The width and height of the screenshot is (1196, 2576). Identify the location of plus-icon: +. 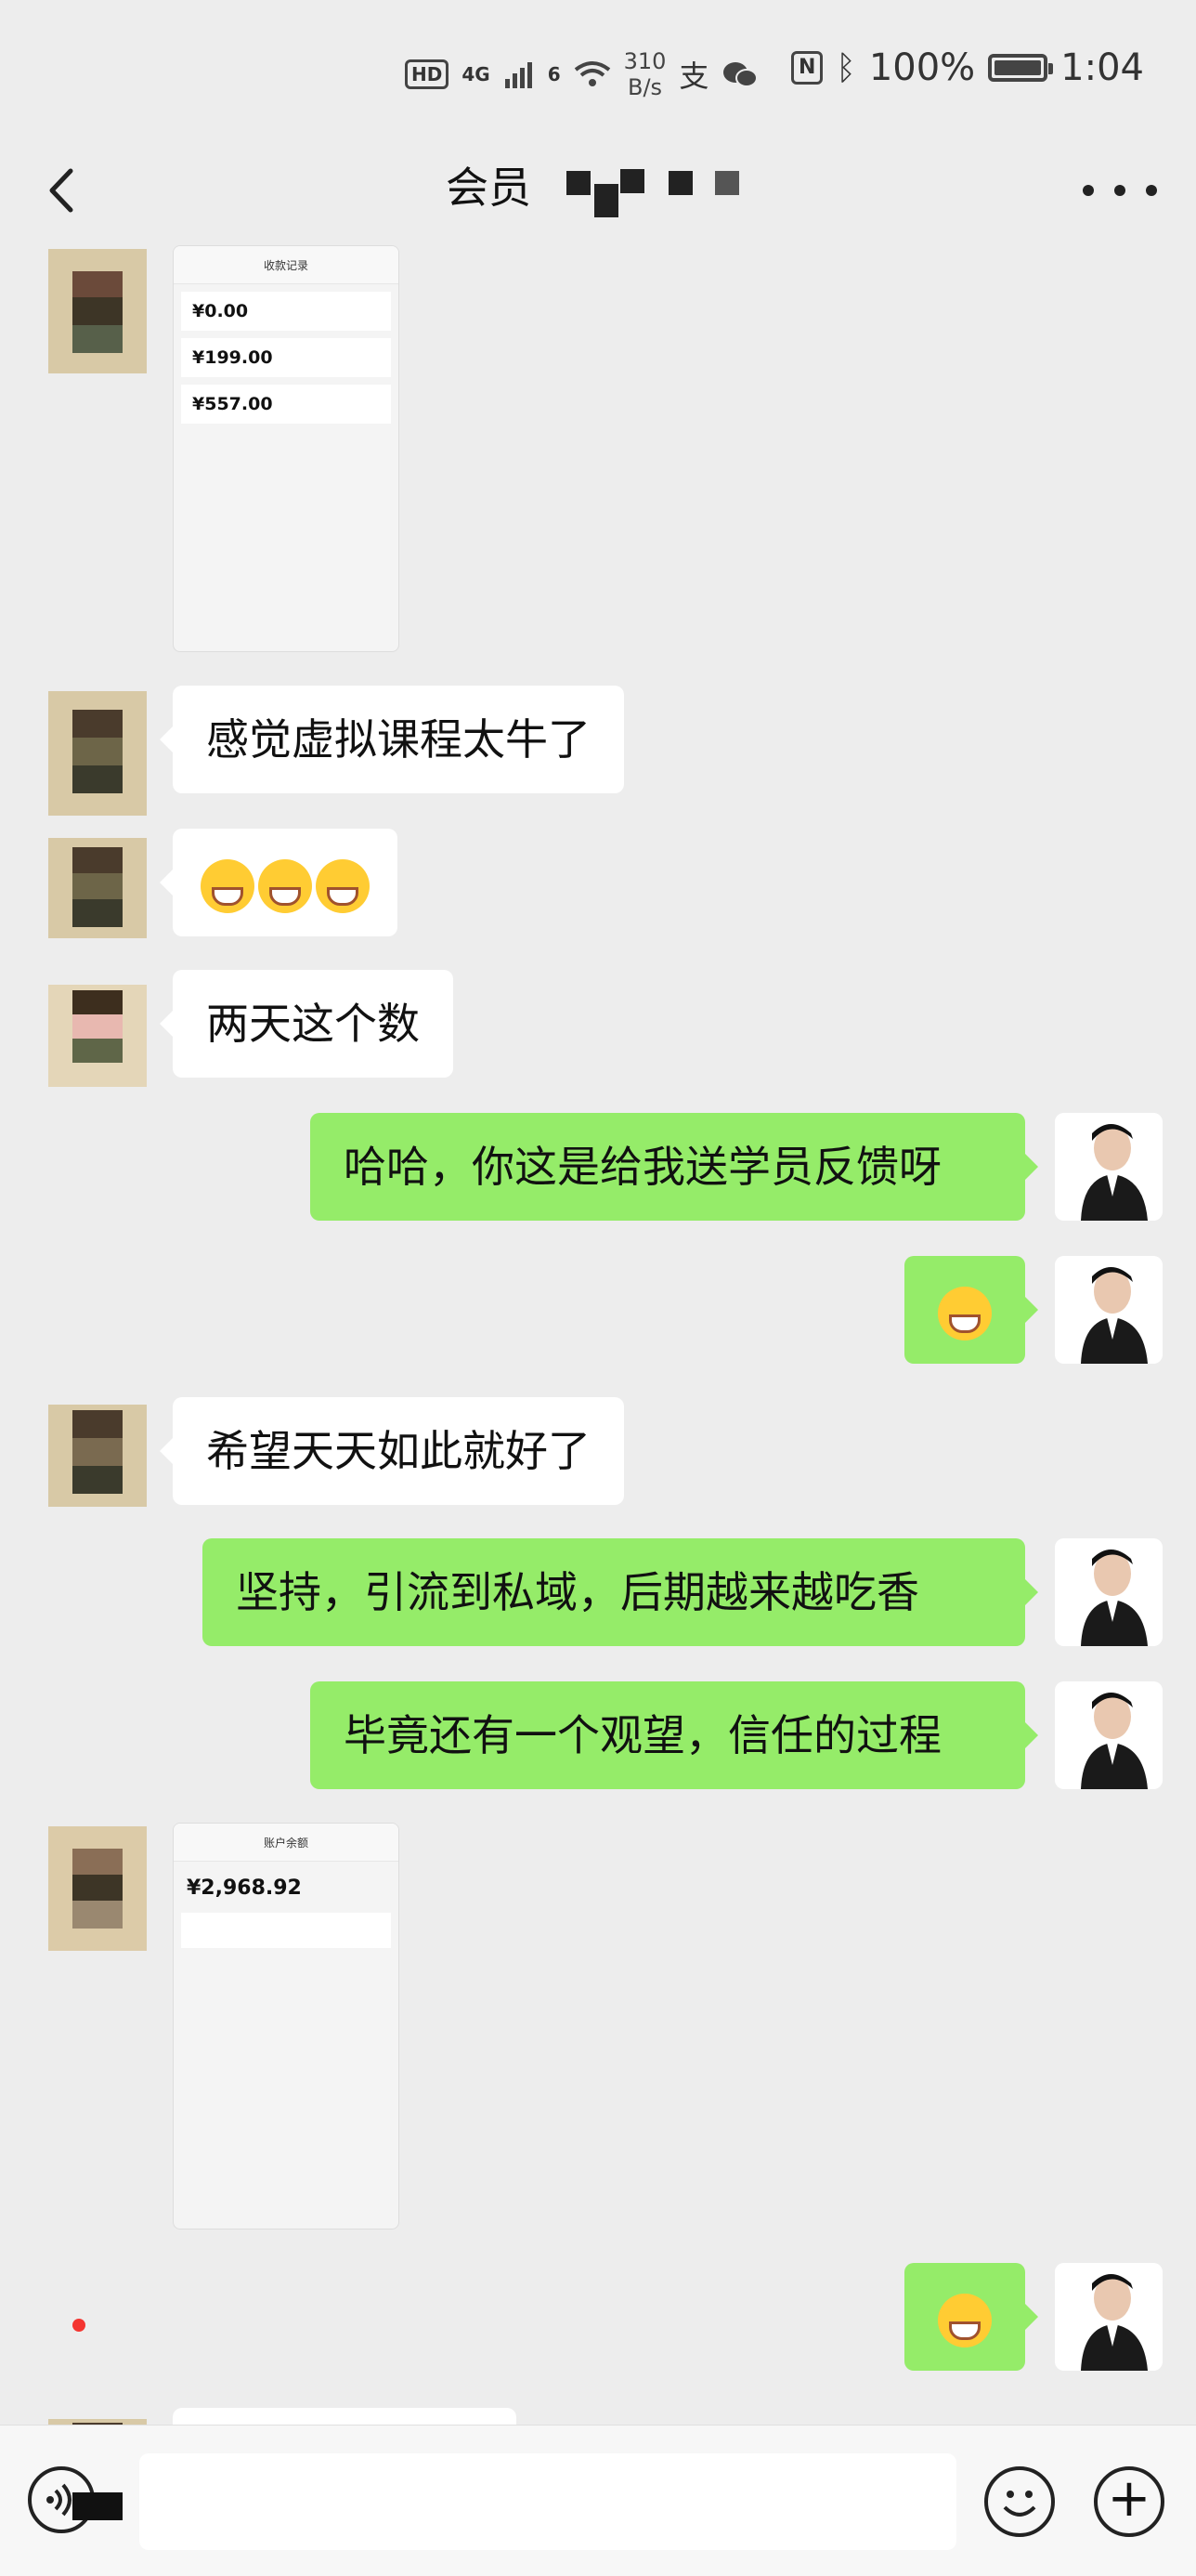
(1129, 2501).